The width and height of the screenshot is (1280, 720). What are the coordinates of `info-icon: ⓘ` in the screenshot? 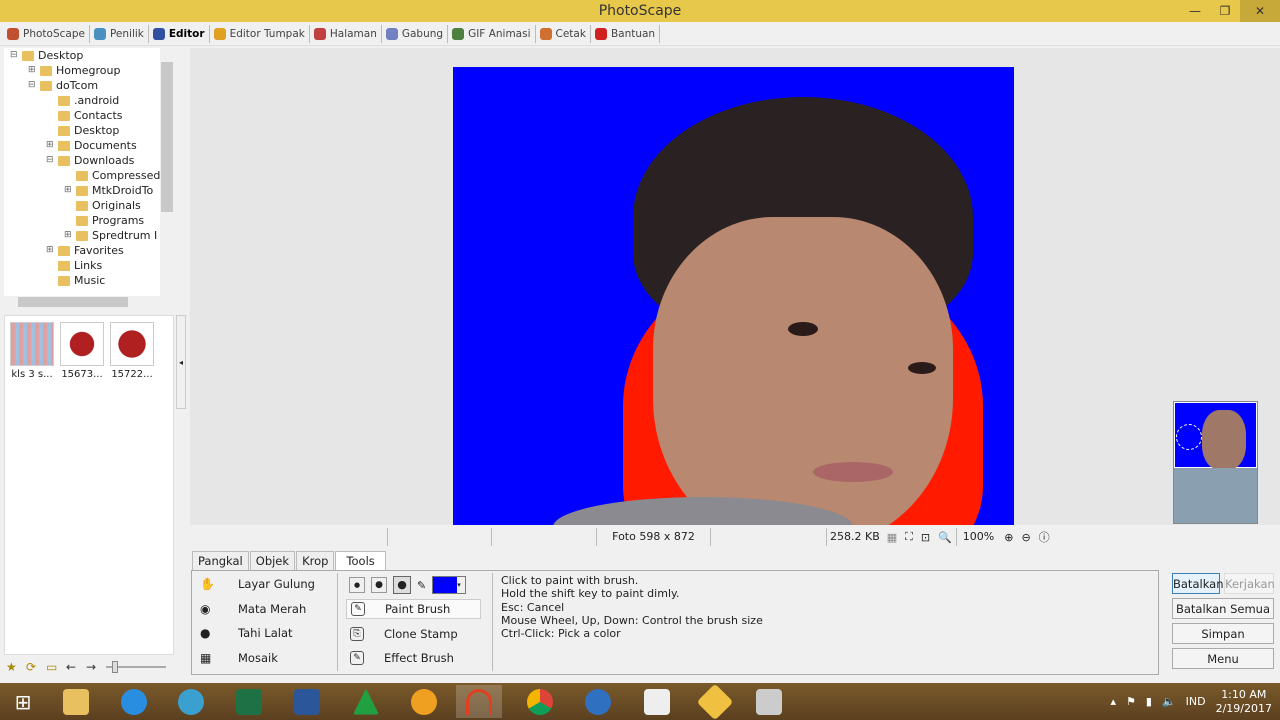 It's located at (1044, 537).